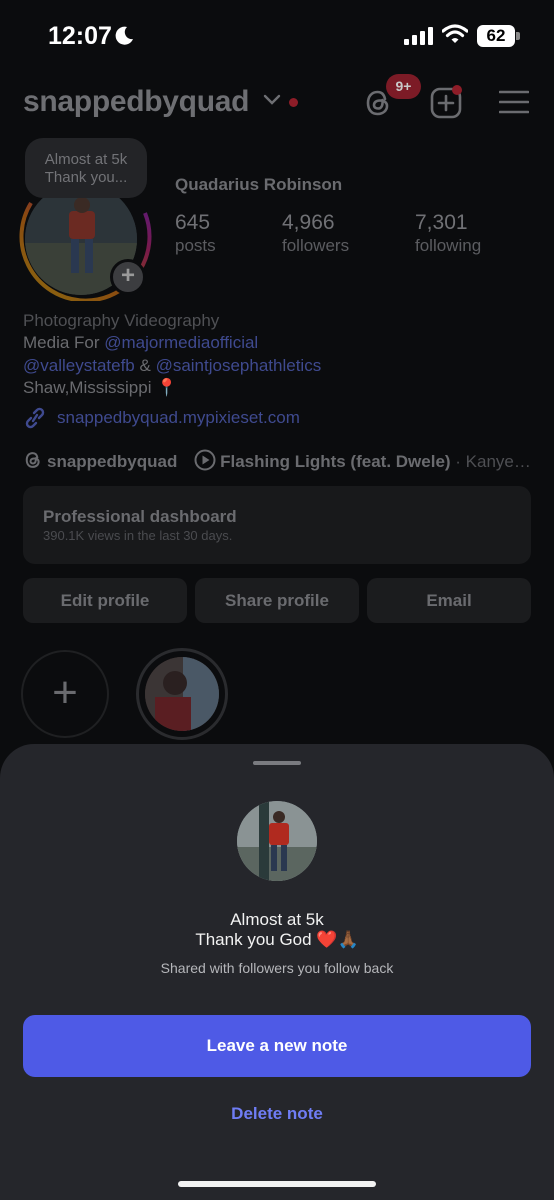 The width and height of the screenshot is (554, 1200). I want to click on threads-handle: snappedbyquad, so click(112, 461).